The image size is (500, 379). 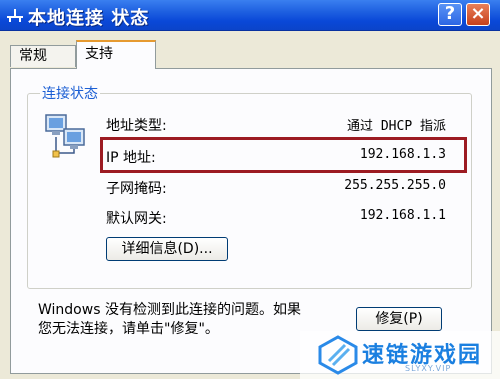 What do you see at coordinates (136, 126) in the screenshot?
I see `address-type-label: 地址类型:` at bounding box center [136, 126].